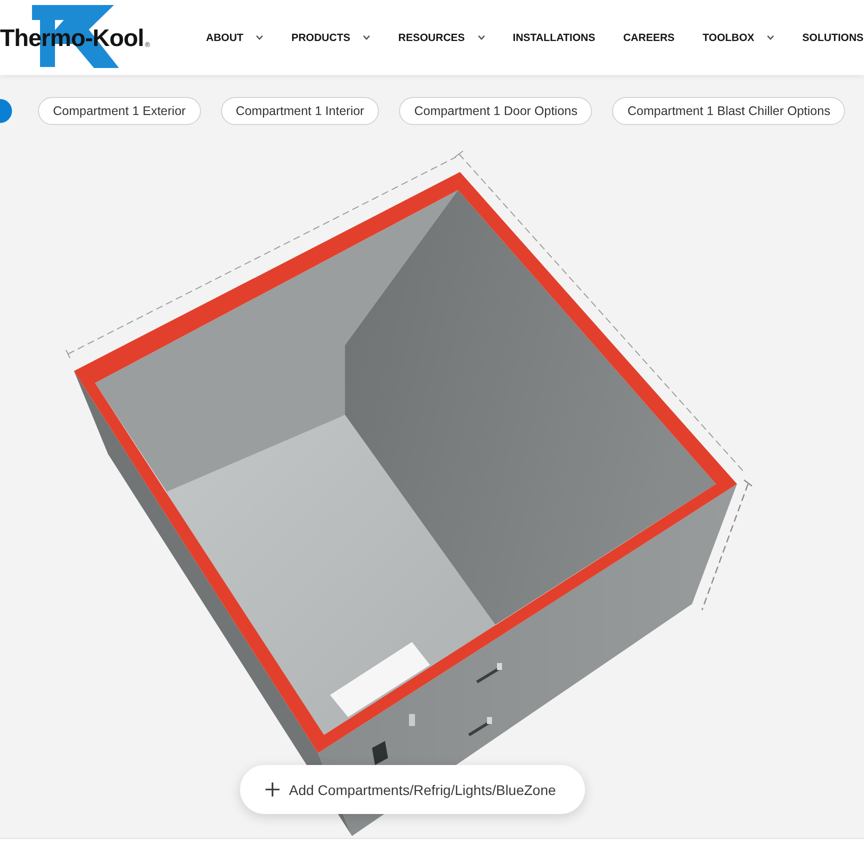 This screenshot has height=864, width=864. Describe the element at coordinates (729, 111) in the screenshot. I see `compartment-tab: Compartment 1 Blast Chiller Options` at that location.